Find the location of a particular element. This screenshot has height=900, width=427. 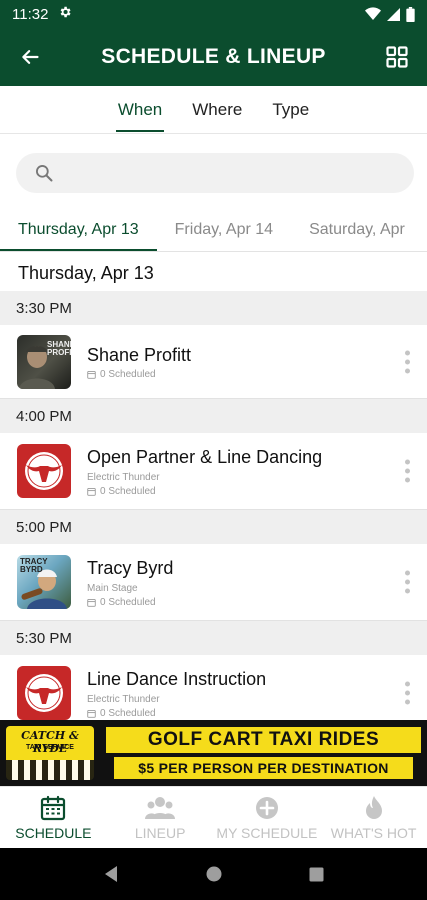

system-recents-icon is located at coordinates (316, 874).